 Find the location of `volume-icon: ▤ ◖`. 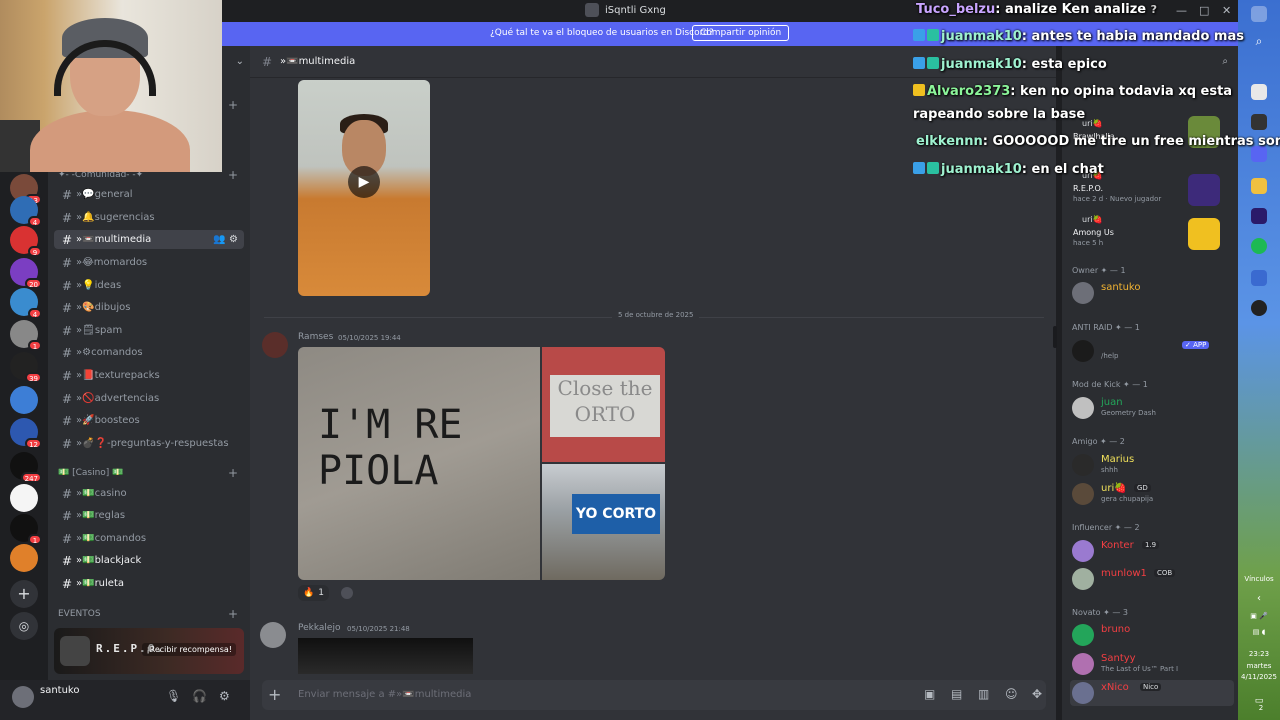

volume-icon: ▤ ◖ is located at coordinates (1259, 632).